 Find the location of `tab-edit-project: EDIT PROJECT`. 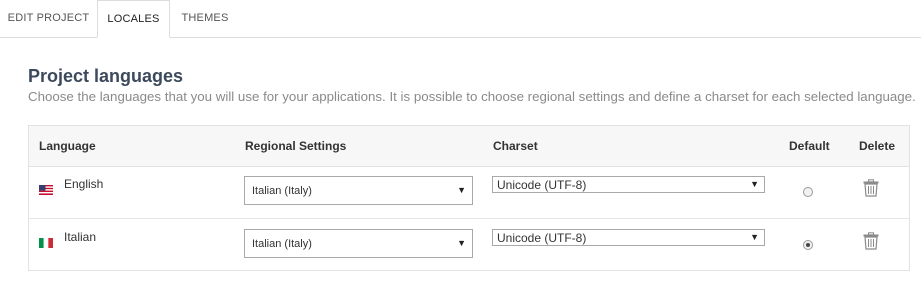

tab-edit-project: EDIT PROJECT is located at coordinates (48, 18).